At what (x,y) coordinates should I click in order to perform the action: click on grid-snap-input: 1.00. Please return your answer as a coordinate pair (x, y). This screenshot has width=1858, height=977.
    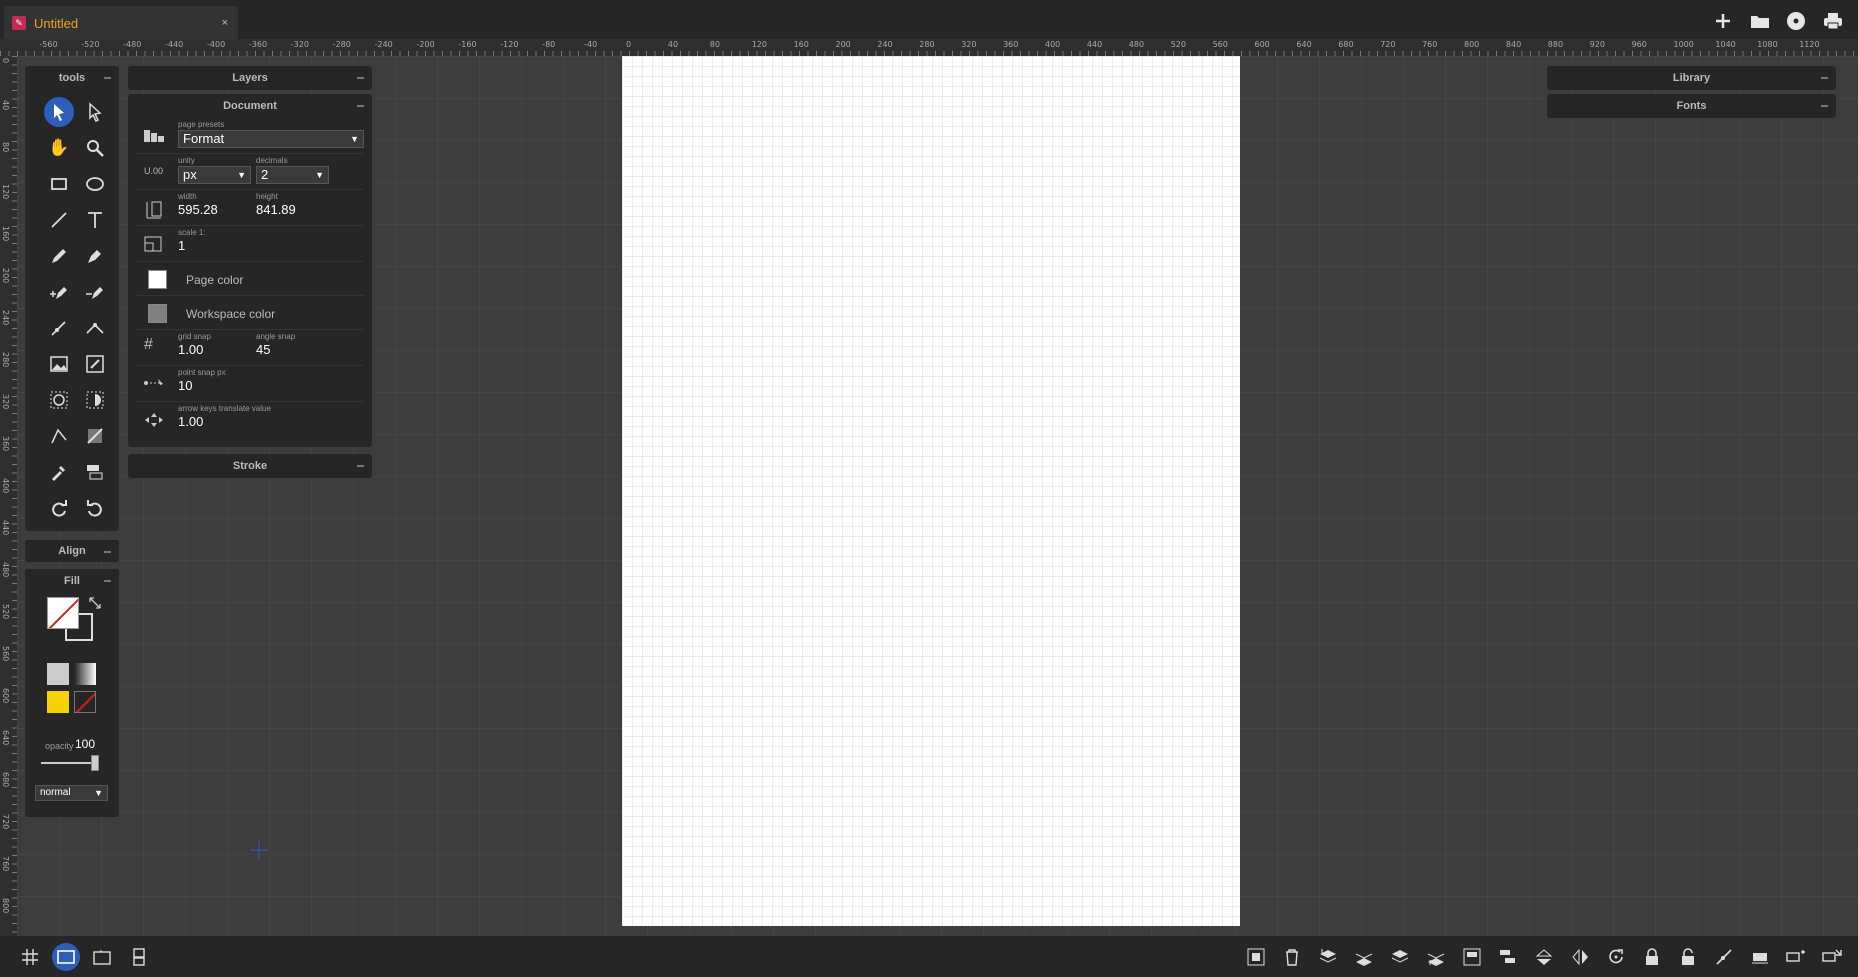
    Looking at the image, I should click on (190, 349).